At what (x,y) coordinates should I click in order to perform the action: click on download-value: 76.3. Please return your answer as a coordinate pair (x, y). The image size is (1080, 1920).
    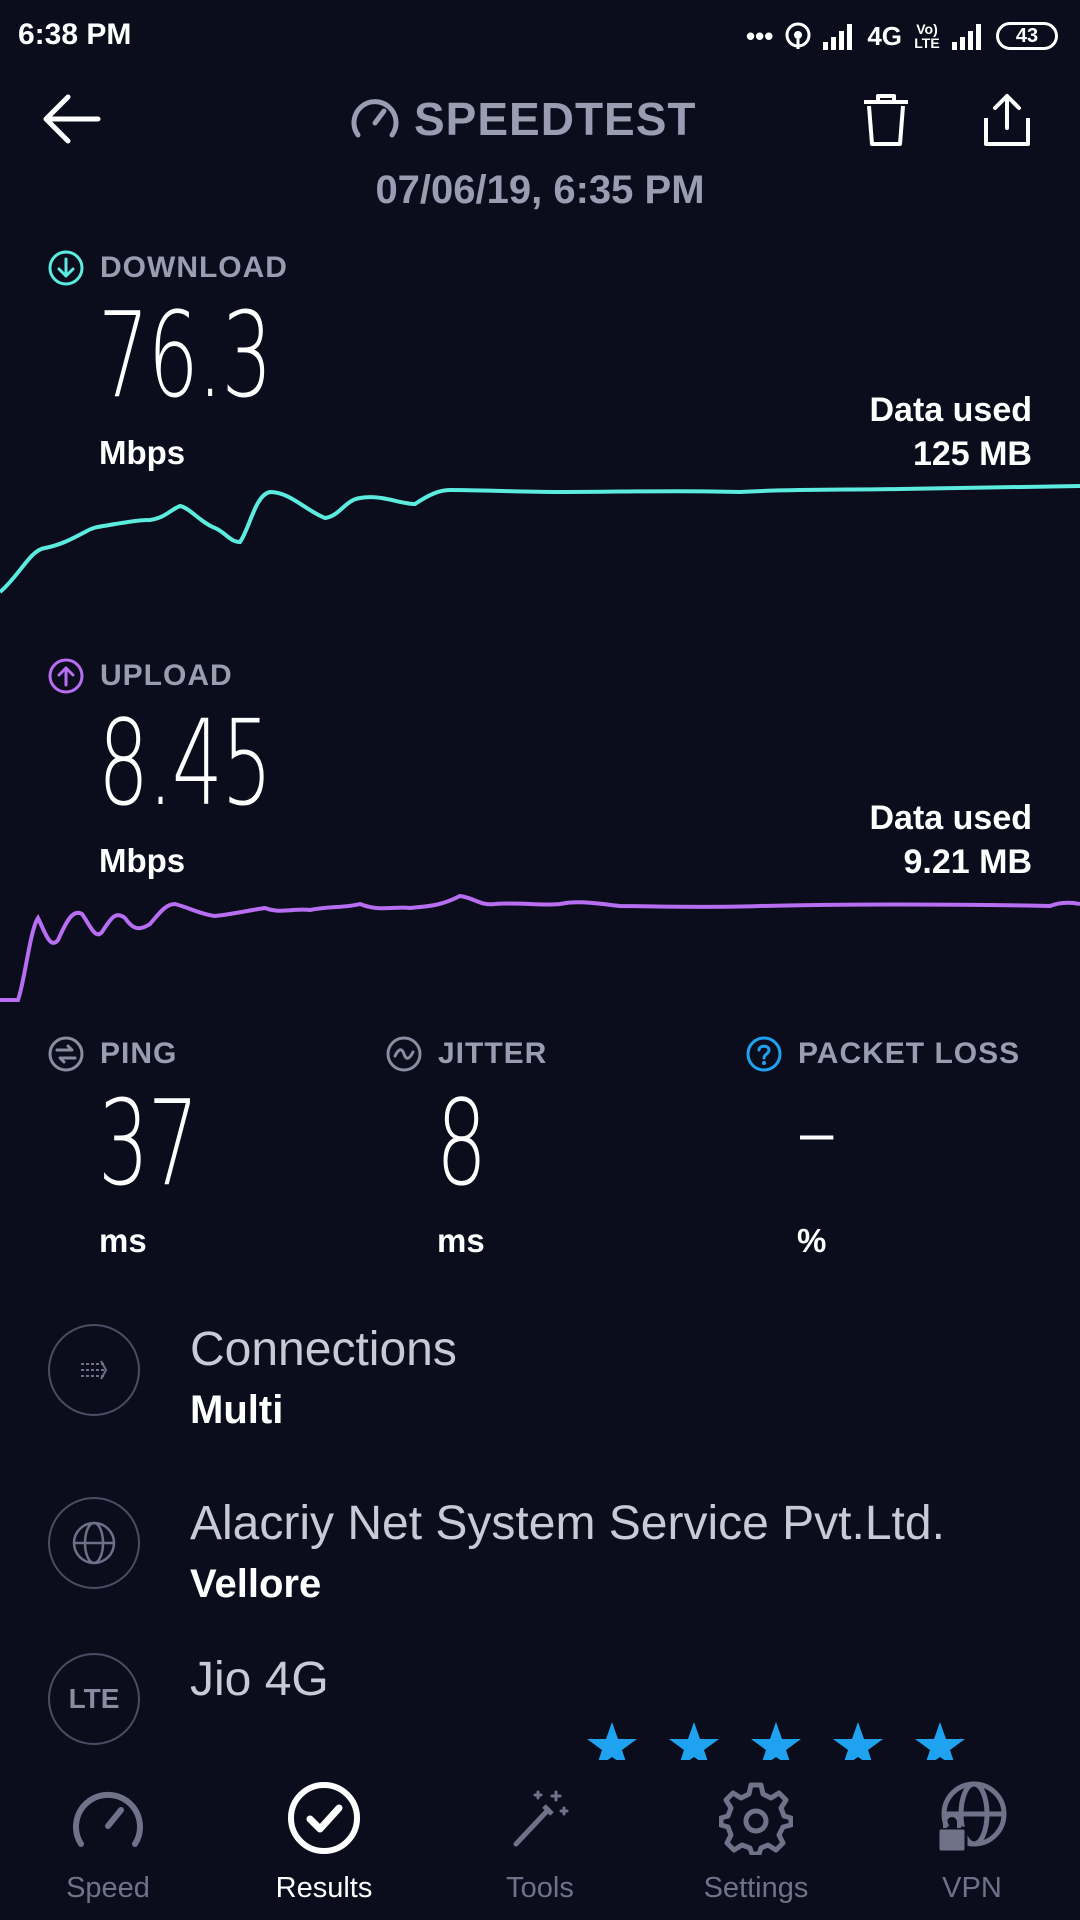
    Looking at the image, I should click on (185, 355).